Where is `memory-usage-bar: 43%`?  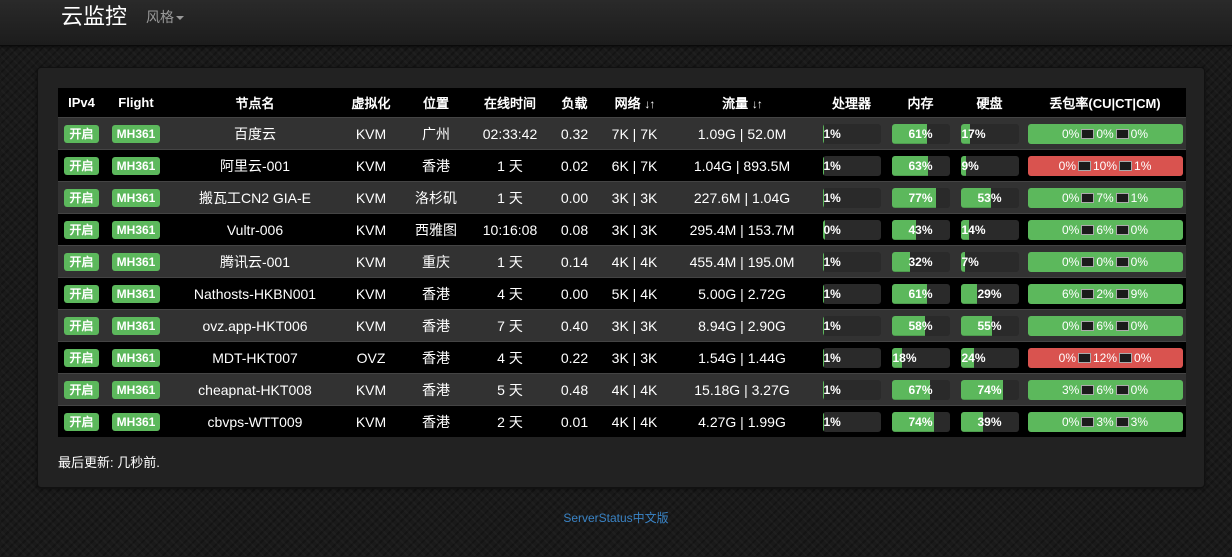 memory-usage-bar: 43% is located at coordinates (920, 229).